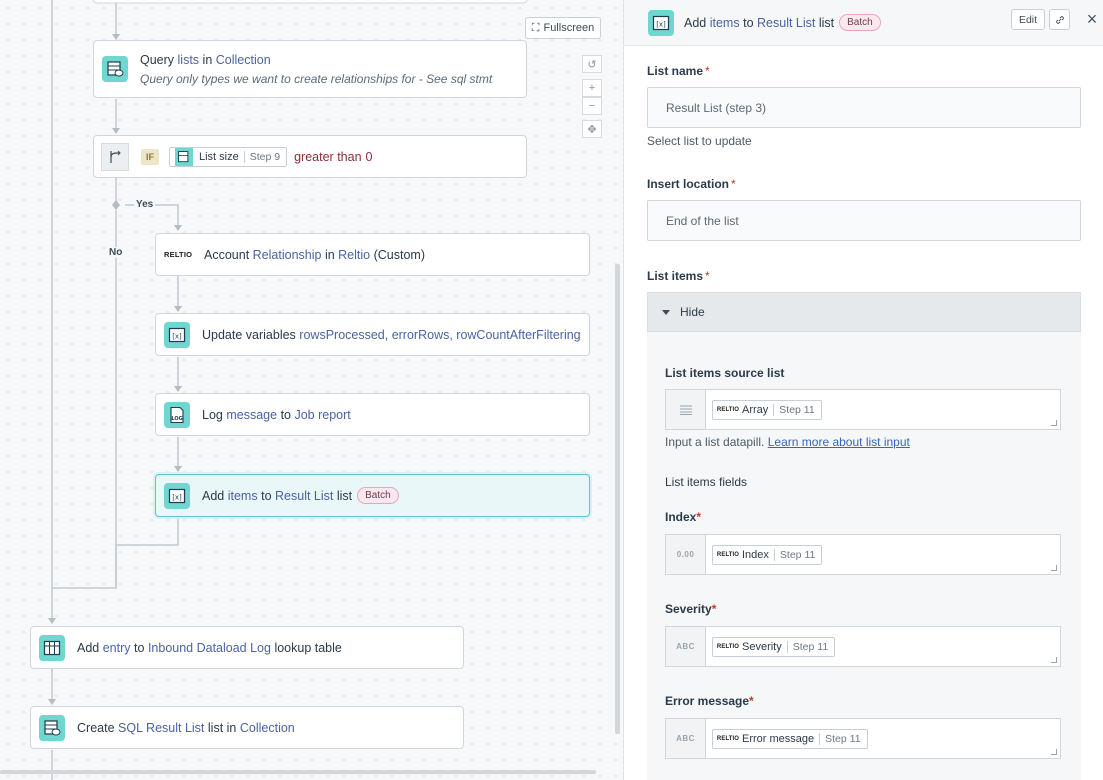 The image size is (1103, 780). Describe the element at coordinates (759, 22) in the screenshot. I see `panel-title: Add items to Result List list` at that location.